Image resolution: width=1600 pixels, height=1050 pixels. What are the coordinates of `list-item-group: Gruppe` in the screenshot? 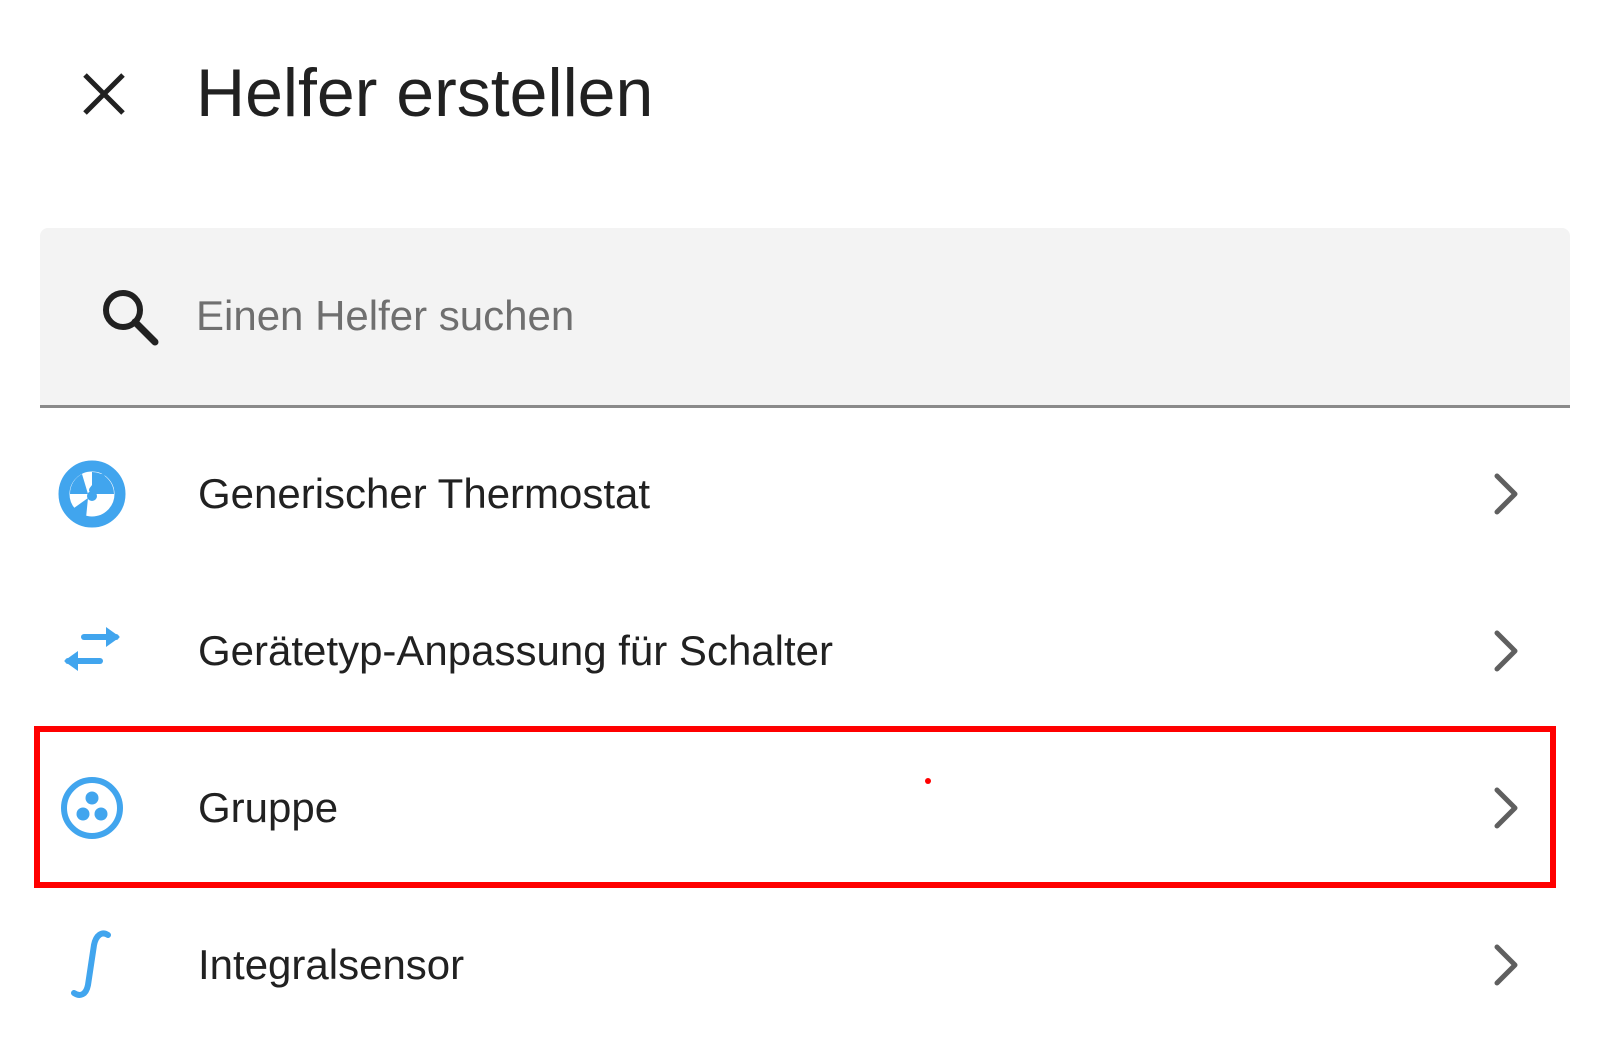 It's located at (800, 804).